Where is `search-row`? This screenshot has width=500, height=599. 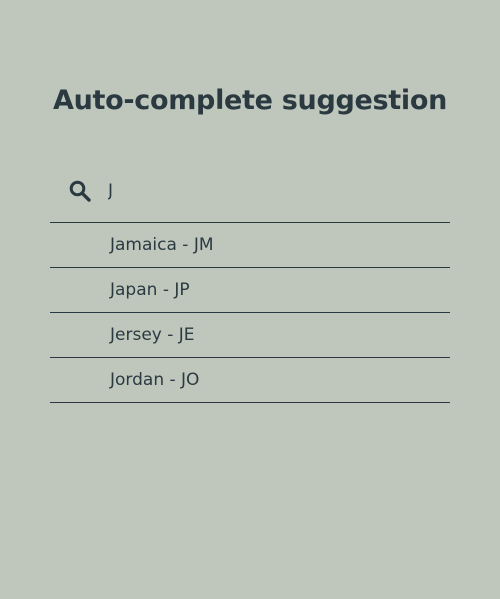
search-row is located at coordinates (250, 195).